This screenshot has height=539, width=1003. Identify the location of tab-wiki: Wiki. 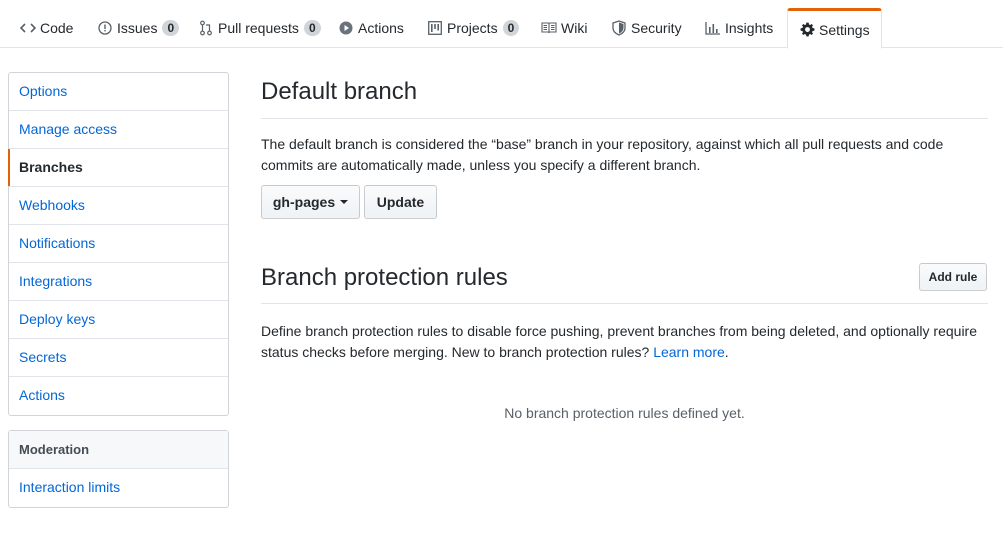
(564, 28).